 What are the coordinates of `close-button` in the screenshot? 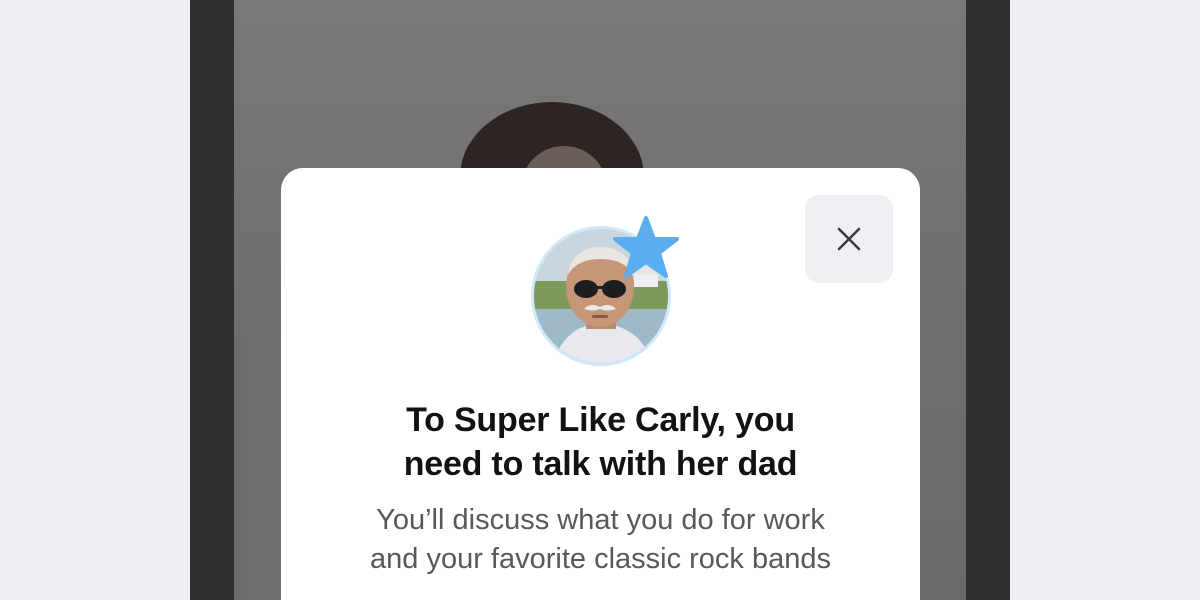 It's located at (849, 239).